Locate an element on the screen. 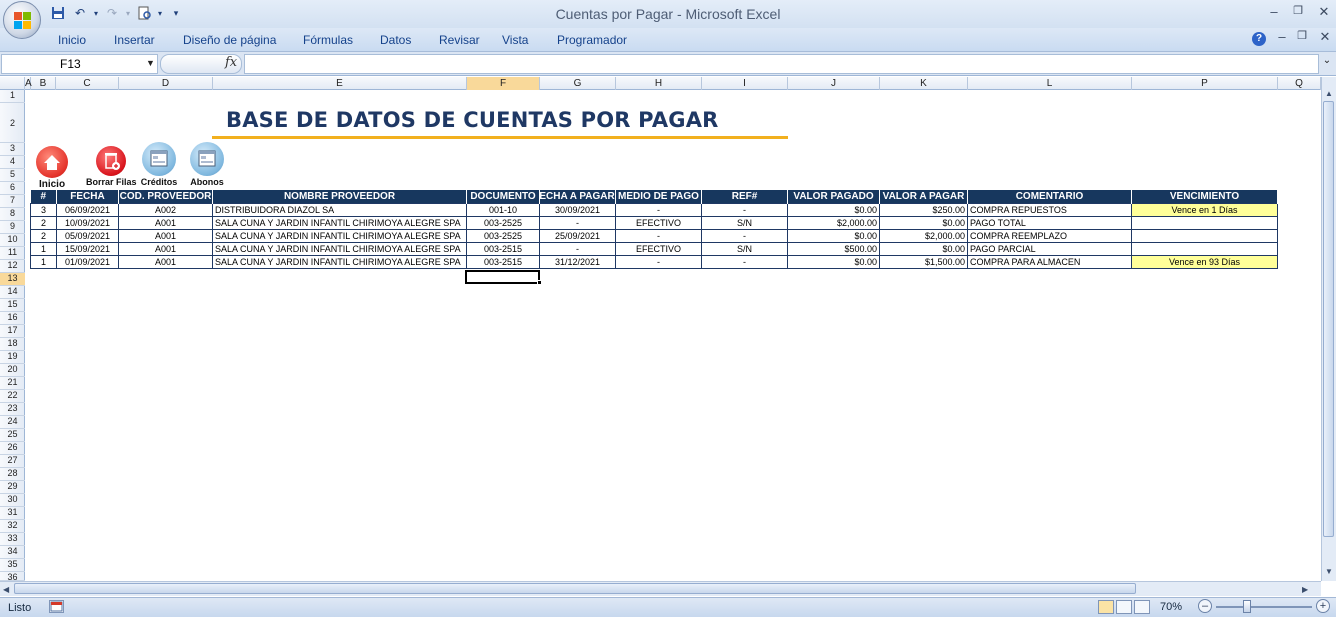  normal-view-icon is located at coordinates (1106, 607).